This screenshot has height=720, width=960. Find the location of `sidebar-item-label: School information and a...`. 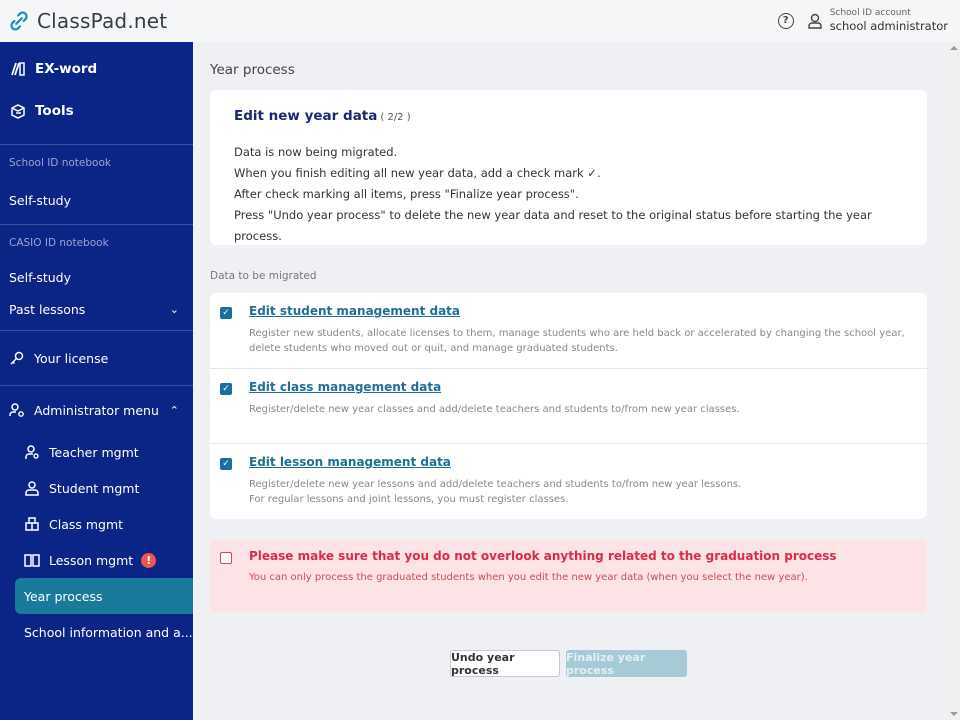

sidebar-item-label: School information and a... is located at coordinates (108, 632).